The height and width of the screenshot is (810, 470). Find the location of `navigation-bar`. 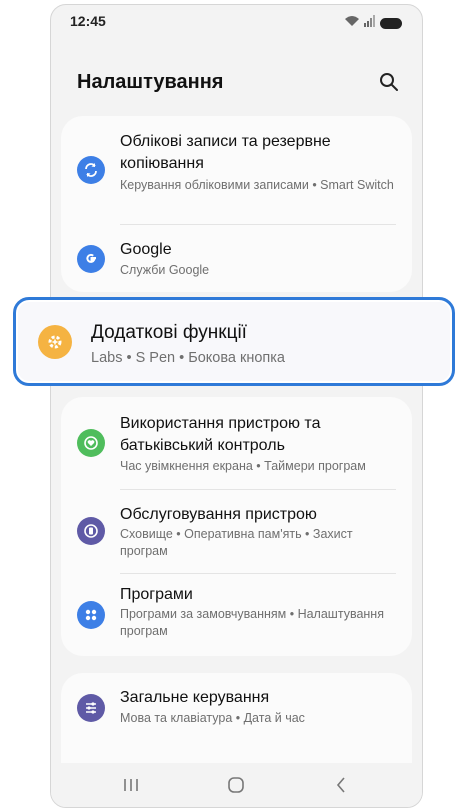

navigation-bar is located at coordinates (236, 785).